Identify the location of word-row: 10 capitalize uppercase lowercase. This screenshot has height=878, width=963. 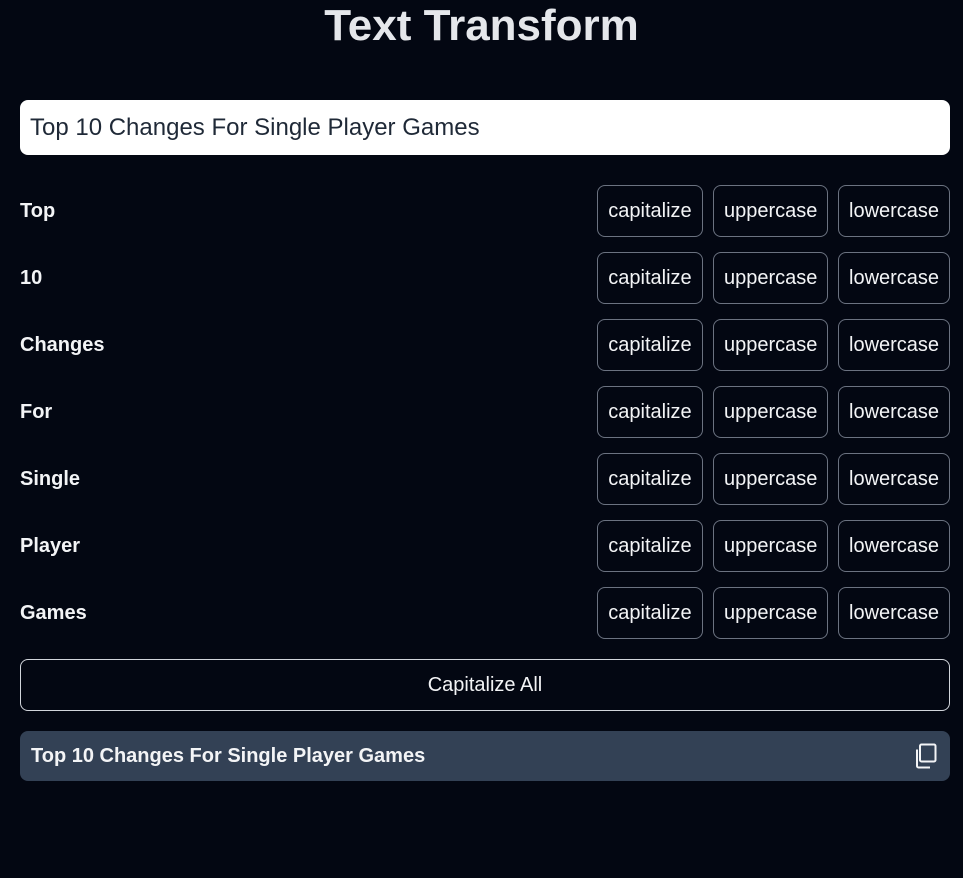
(485, 278).